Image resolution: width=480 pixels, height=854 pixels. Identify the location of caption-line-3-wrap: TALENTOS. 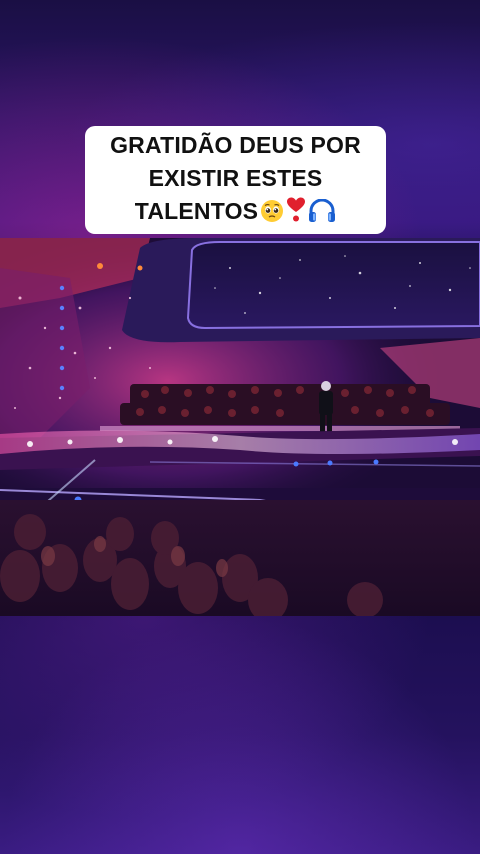
(235, 213).